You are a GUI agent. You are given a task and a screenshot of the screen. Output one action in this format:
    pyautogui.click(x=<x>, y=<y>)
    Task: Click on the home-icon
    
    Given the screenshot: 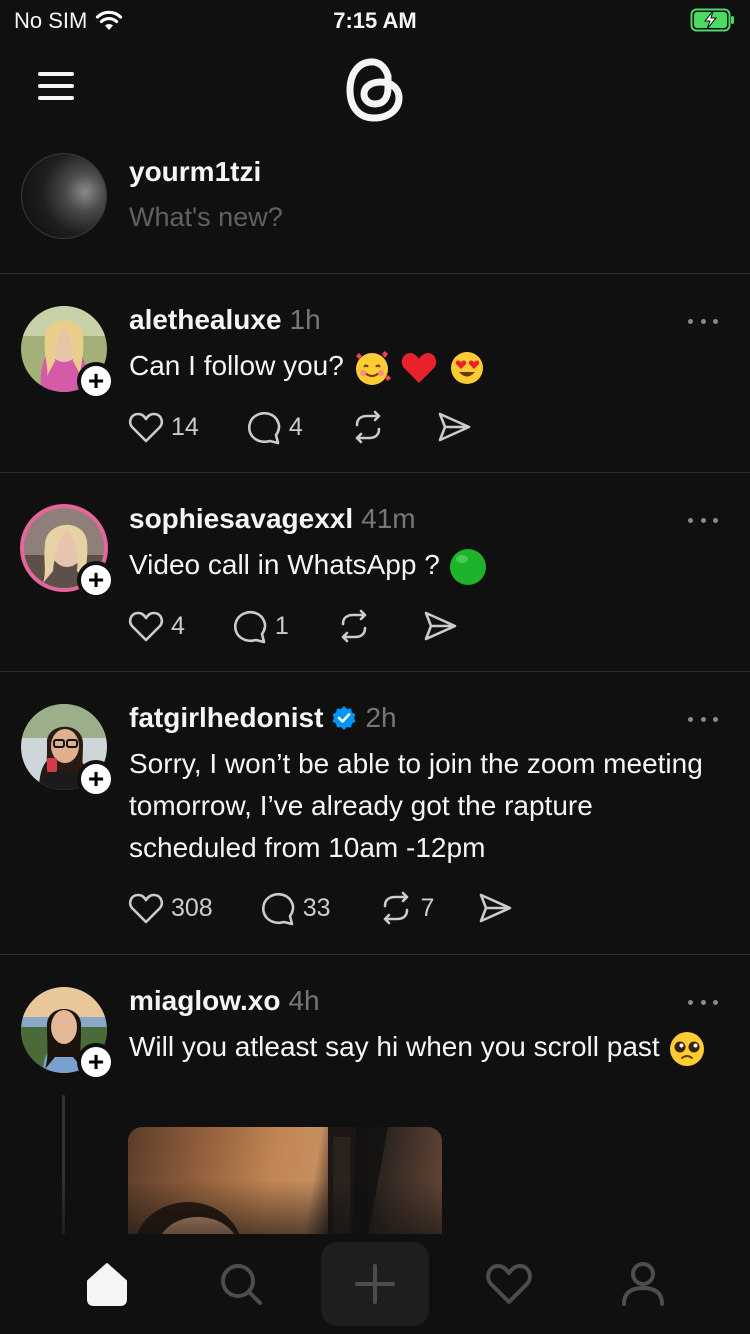 What is the action you would take?
    pyautogui.click(x=107, y=1284)
    